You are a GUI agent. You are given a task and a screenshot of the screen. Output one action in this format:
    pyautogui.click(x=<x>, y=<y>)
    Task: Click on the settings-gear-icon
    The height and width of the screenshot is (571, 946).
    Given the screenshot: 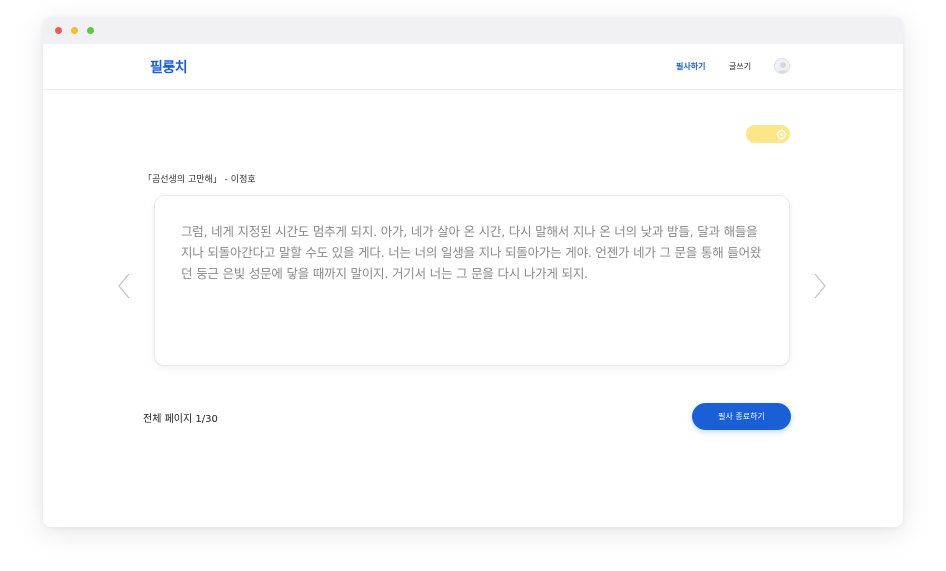 What is the action you would take?
    pyautogui.click(x=781, y=134)
    